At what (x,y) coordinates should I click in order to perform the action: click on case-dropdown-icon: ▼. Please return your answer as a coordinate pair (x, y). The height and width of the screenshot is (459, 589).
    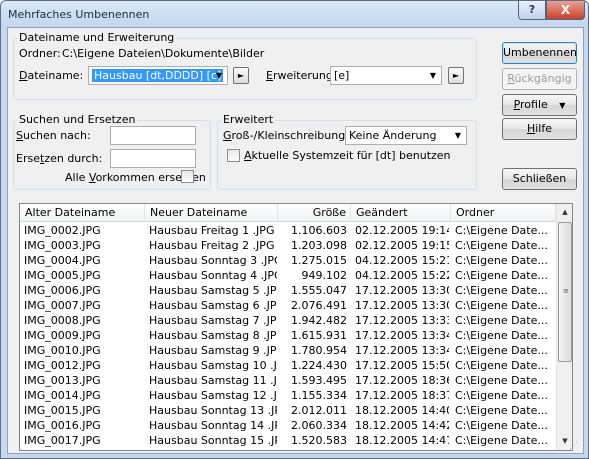
    Looking at the image, I should click on (458, 135).